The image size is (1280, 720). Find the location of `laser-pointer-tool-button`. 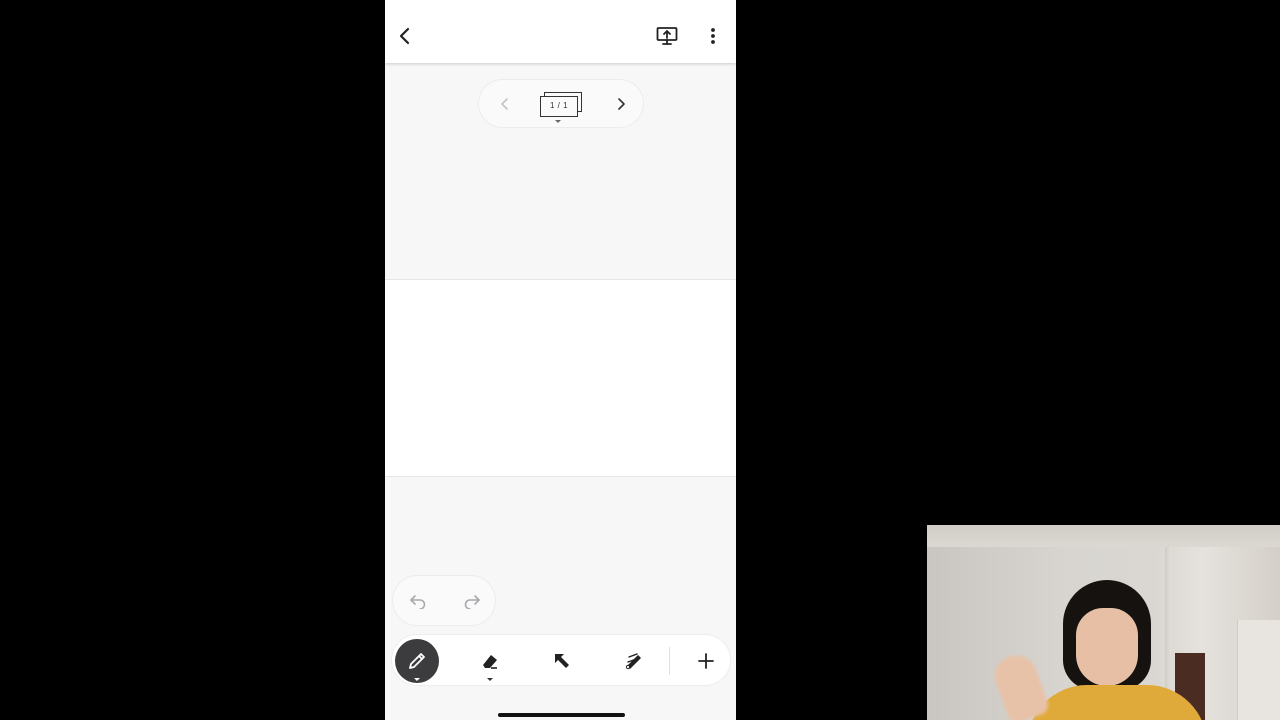

laser-pointer-tool-button is located at coordinates (634, 661).